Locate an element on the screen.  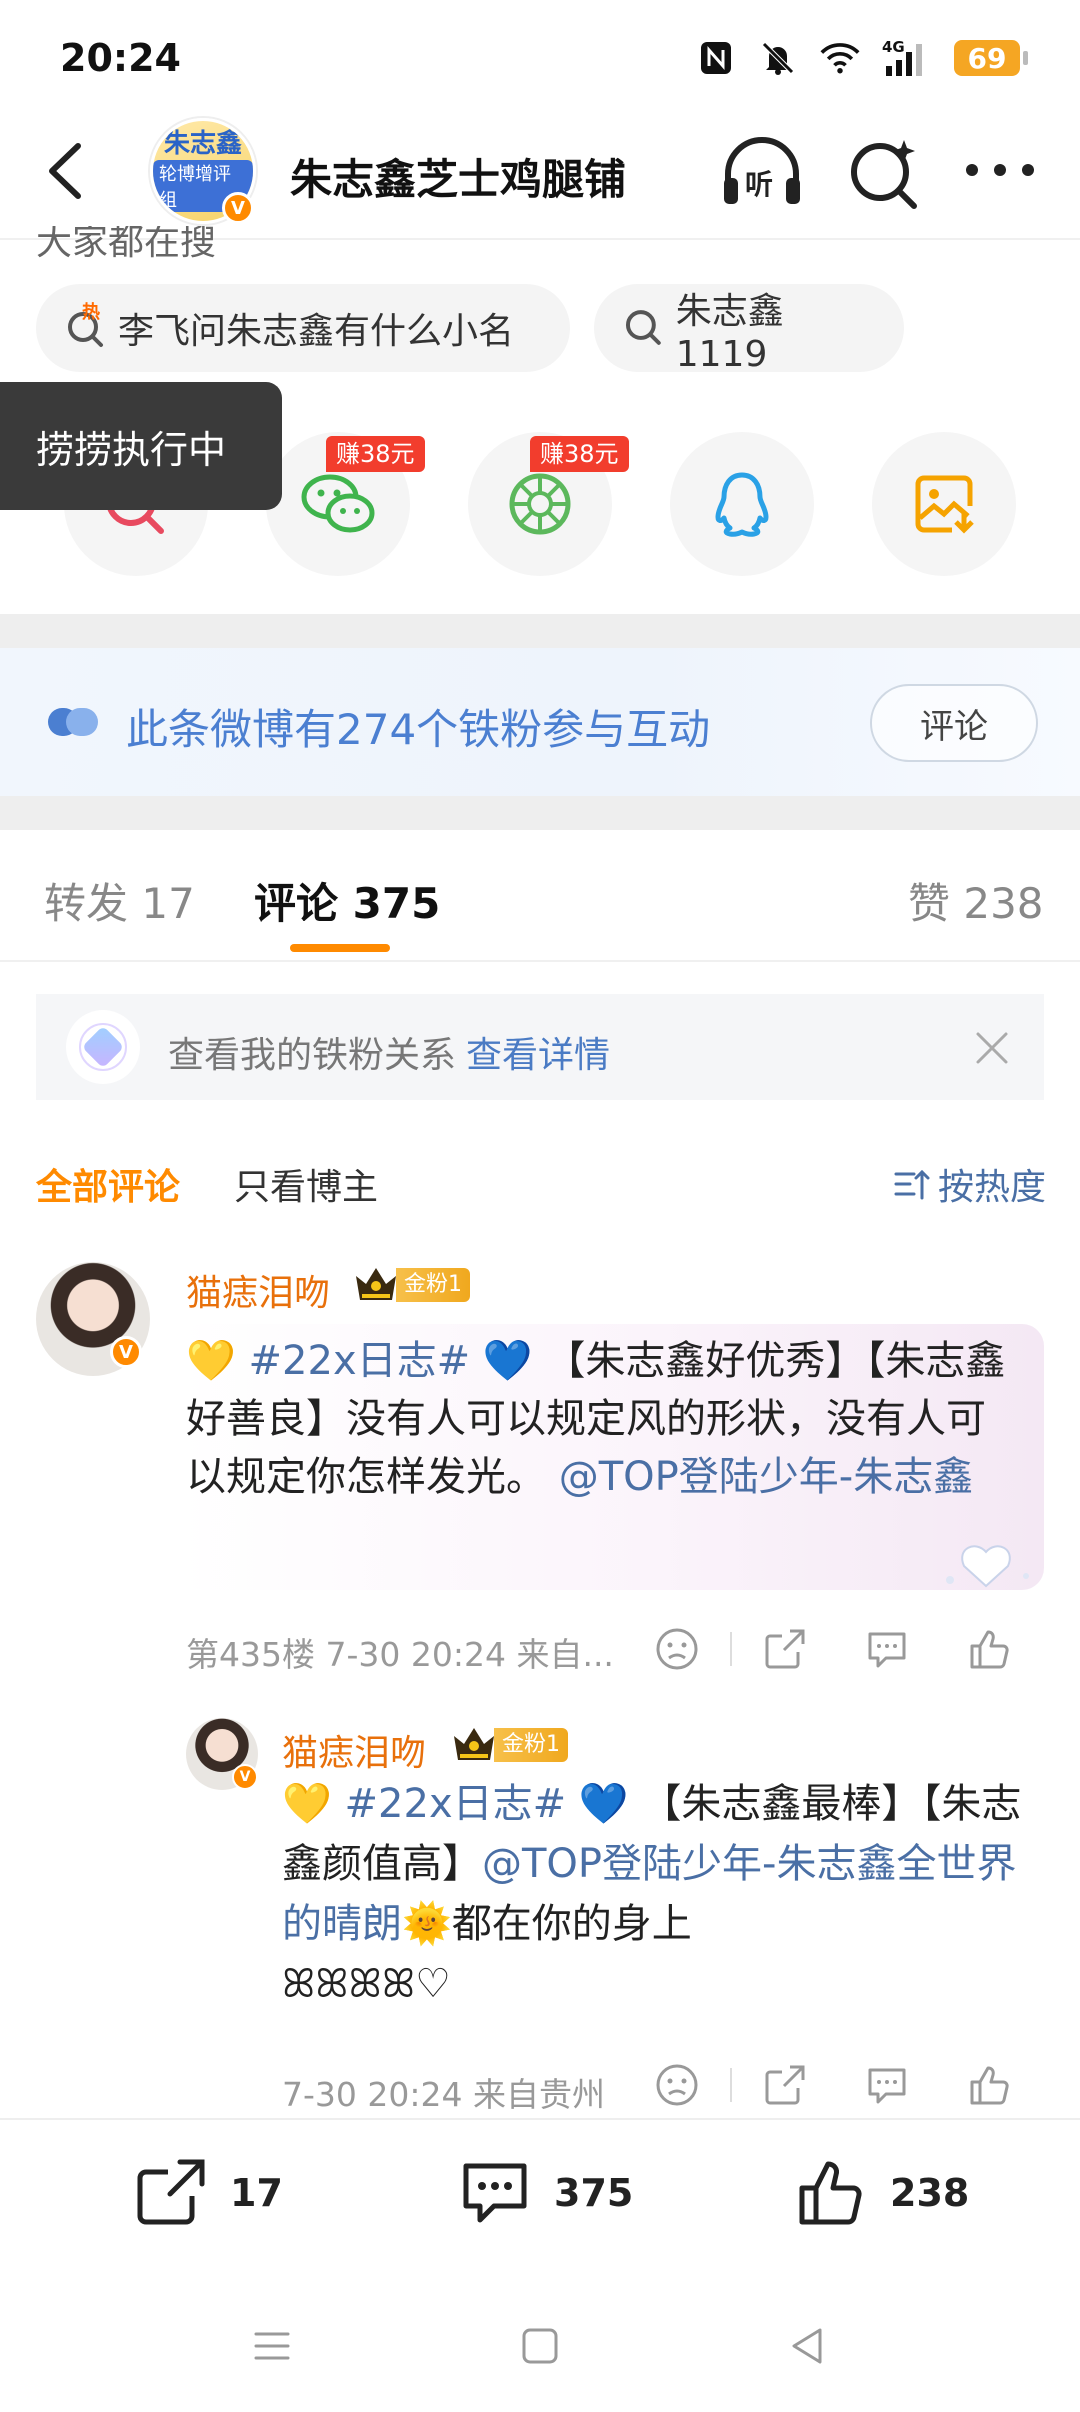
repost-count: 17 is located at coordinates (256, 2193).